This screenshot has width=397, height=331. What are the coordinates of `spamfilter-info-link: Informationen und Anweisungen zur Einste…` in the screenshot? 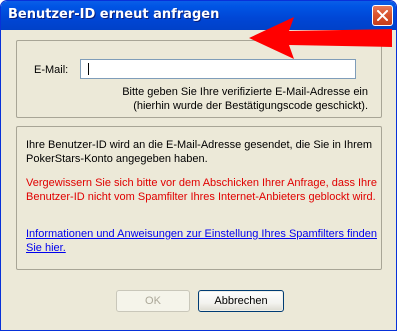 It's located at (202, 241).